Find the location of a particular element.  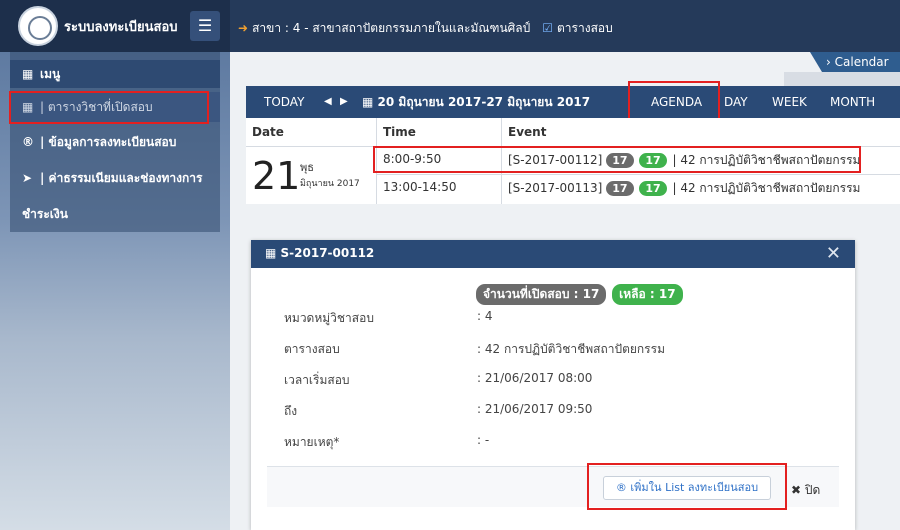

field-label: ถึง is located at coordinates (291, 411).